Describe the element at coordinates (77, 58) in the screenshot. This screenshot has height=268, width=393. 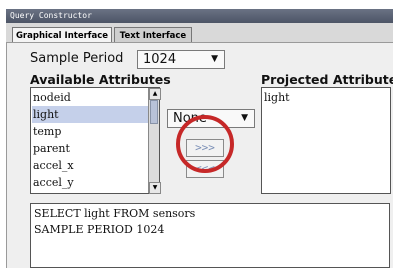
I see `sample-period-label: Sample Period` at that location.